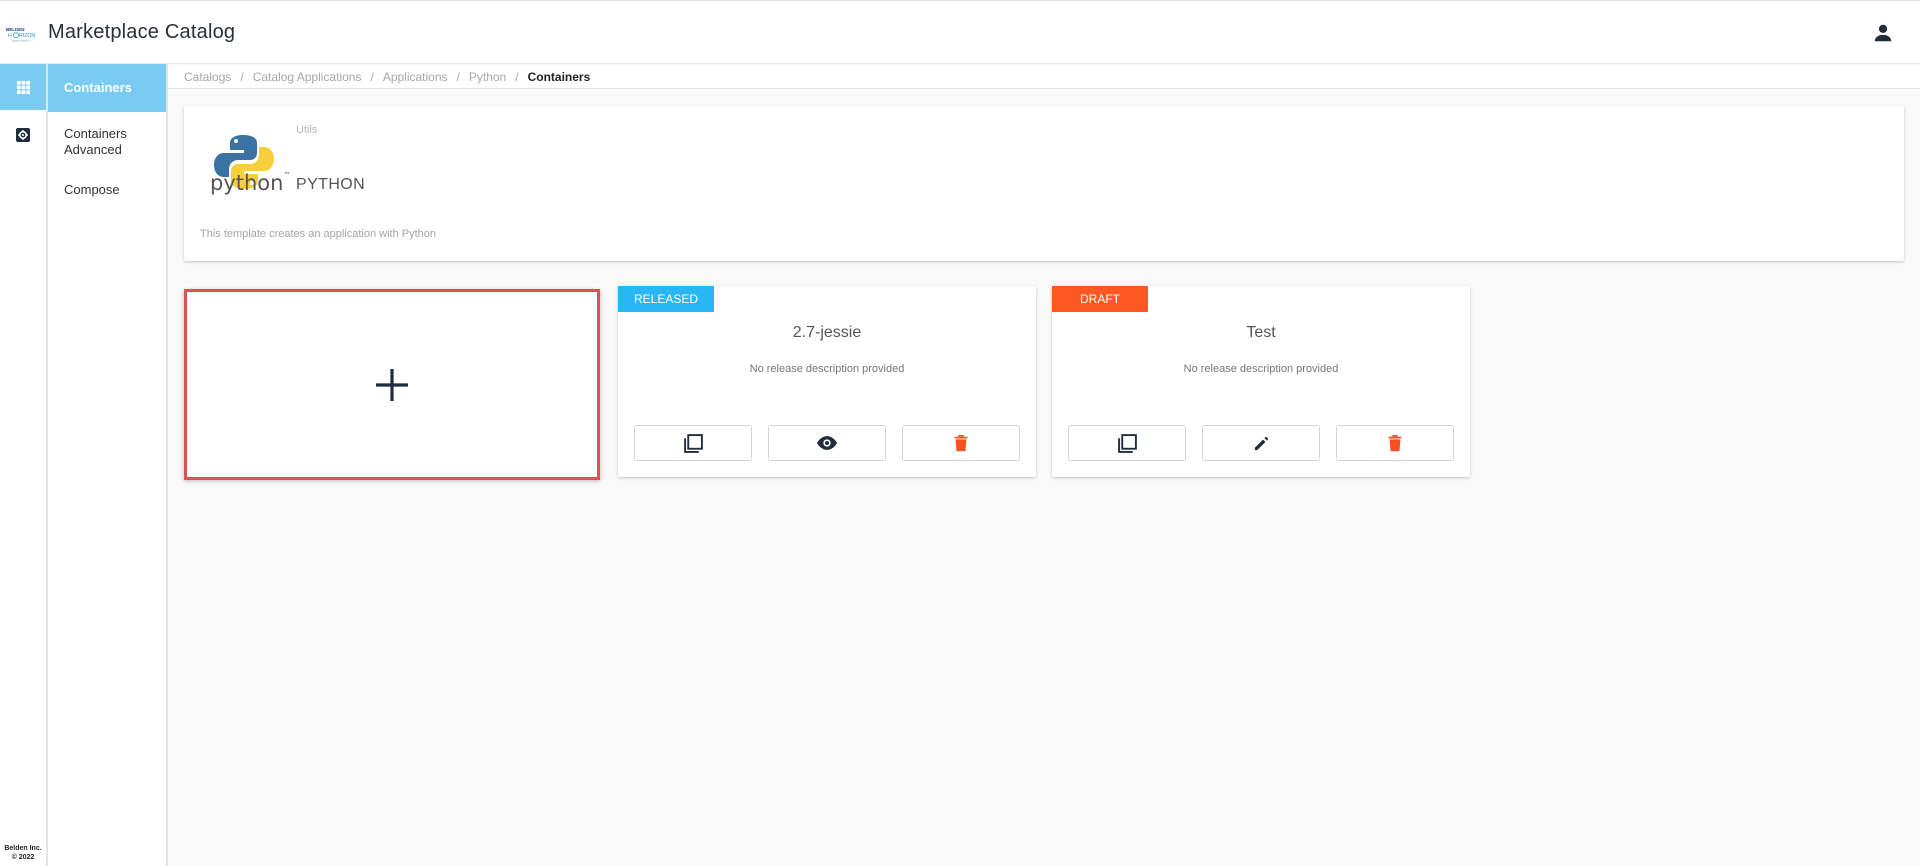 The image size is (1920, 866). I want to click on settings-box-icon, so click(23, 135).